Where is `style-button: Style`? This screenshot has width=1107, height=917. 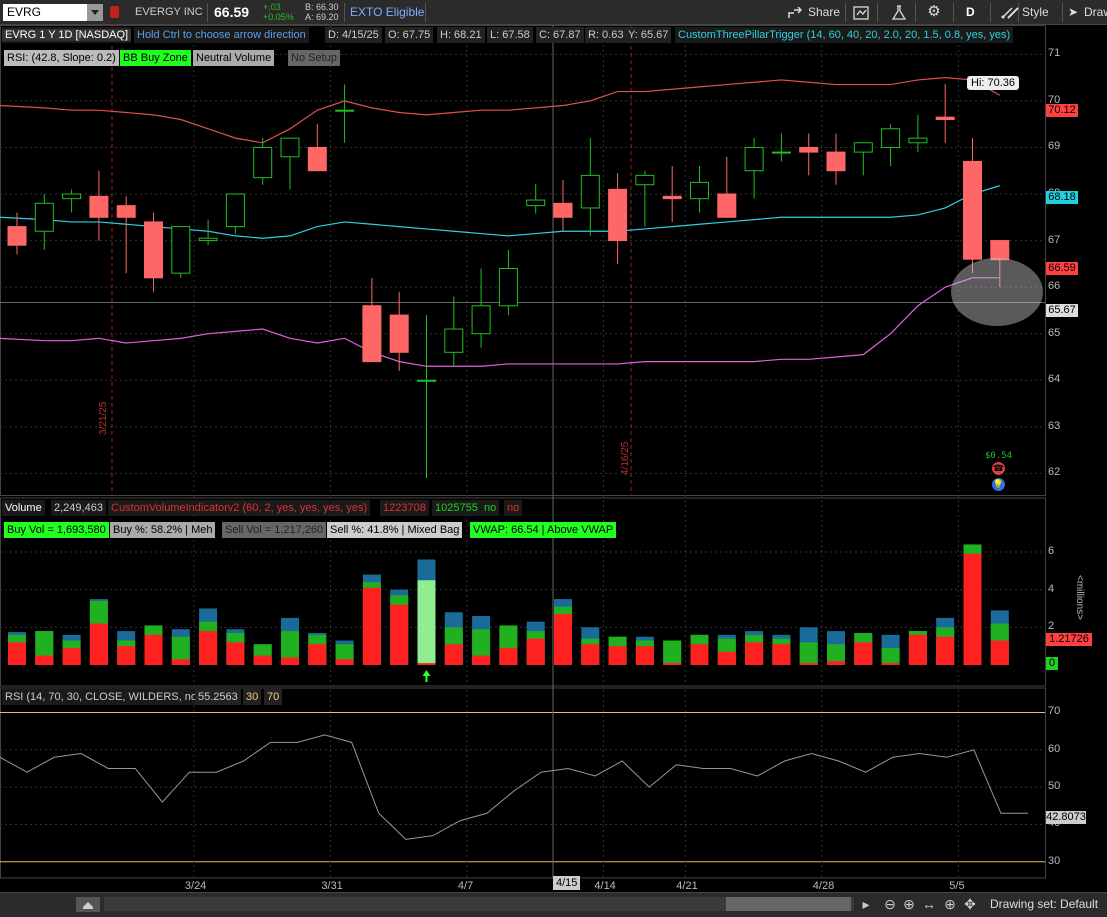
style-button: Style is located at coordinates (1029, 12).